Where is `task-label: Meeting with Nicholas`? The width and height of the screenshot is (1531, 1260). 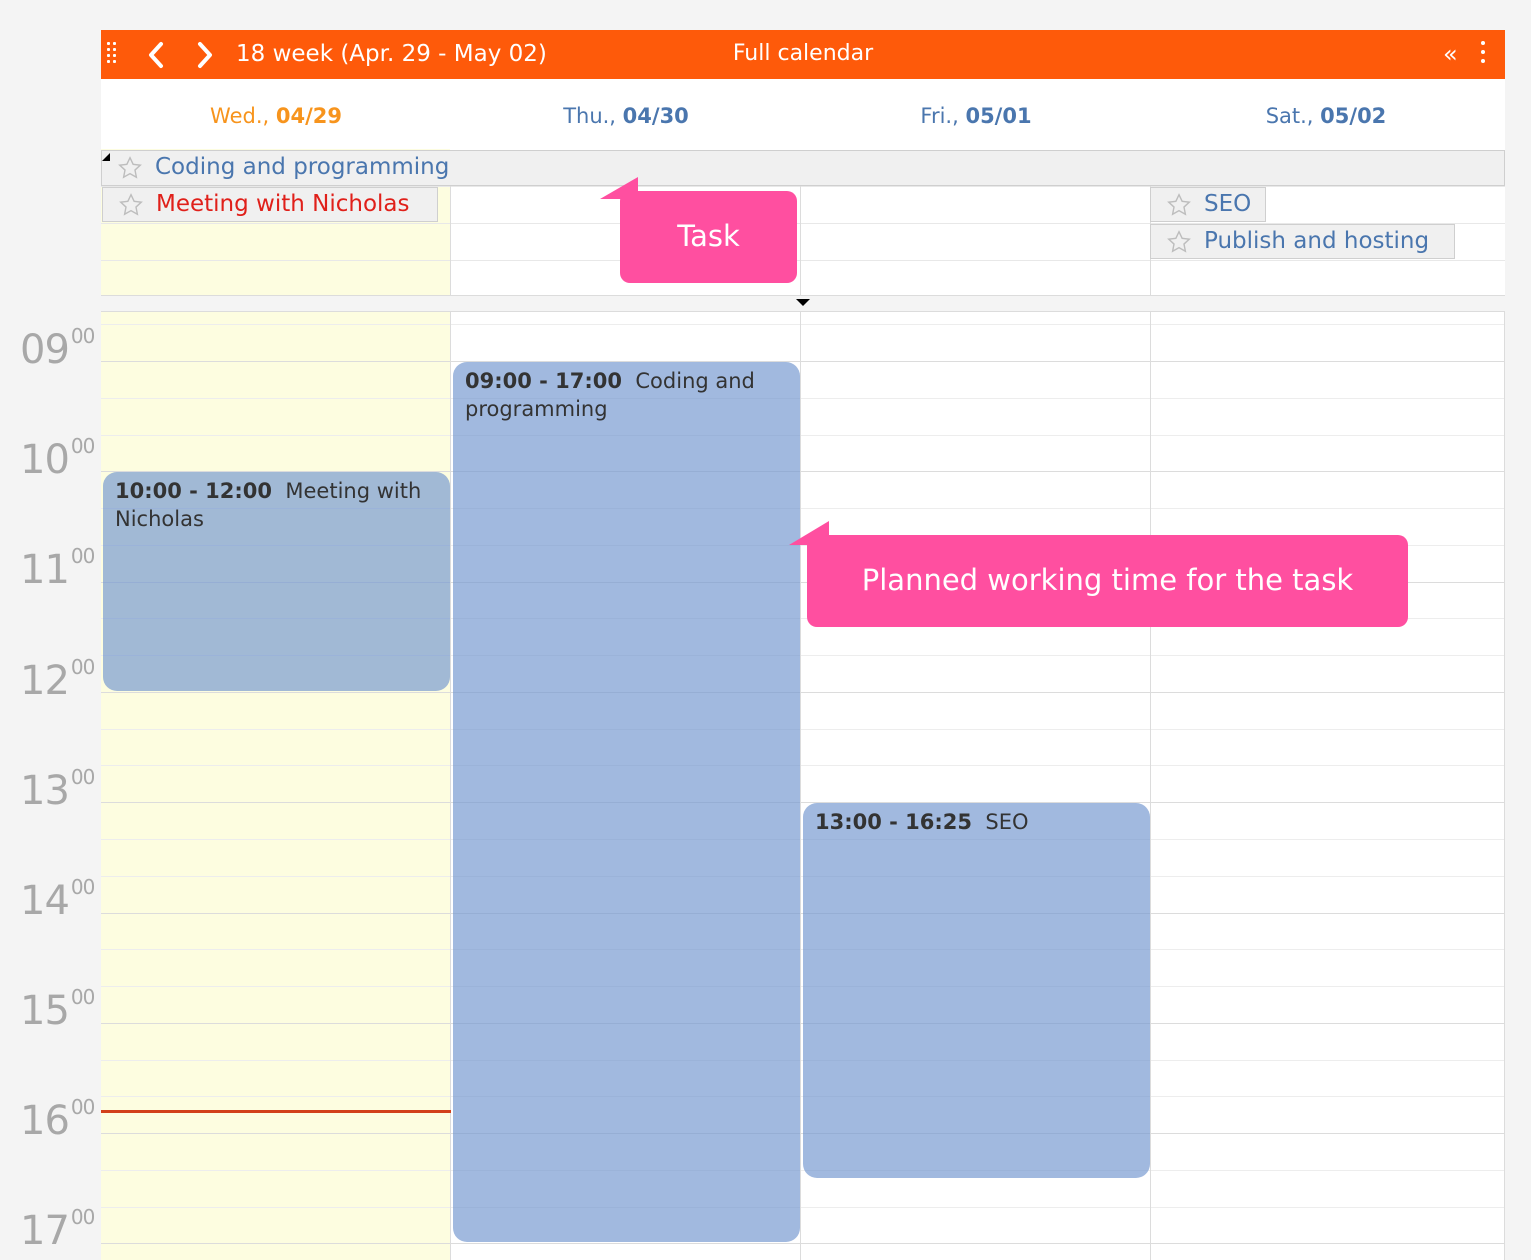 task-label: Meeting with Nicholas is located at coordinates (283, 204).